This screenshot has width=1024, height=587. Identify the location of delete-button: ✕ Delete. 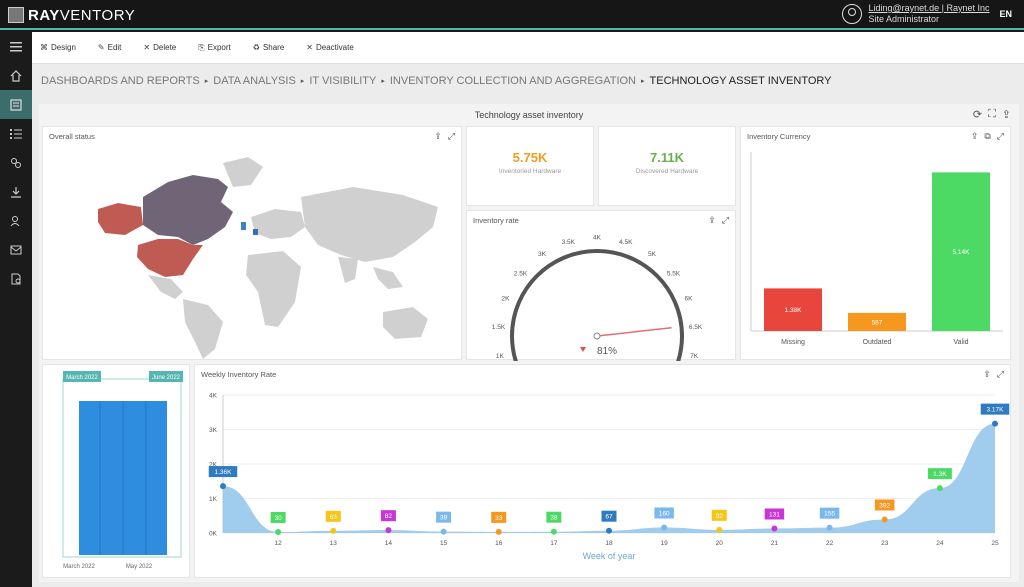
(159, 47).